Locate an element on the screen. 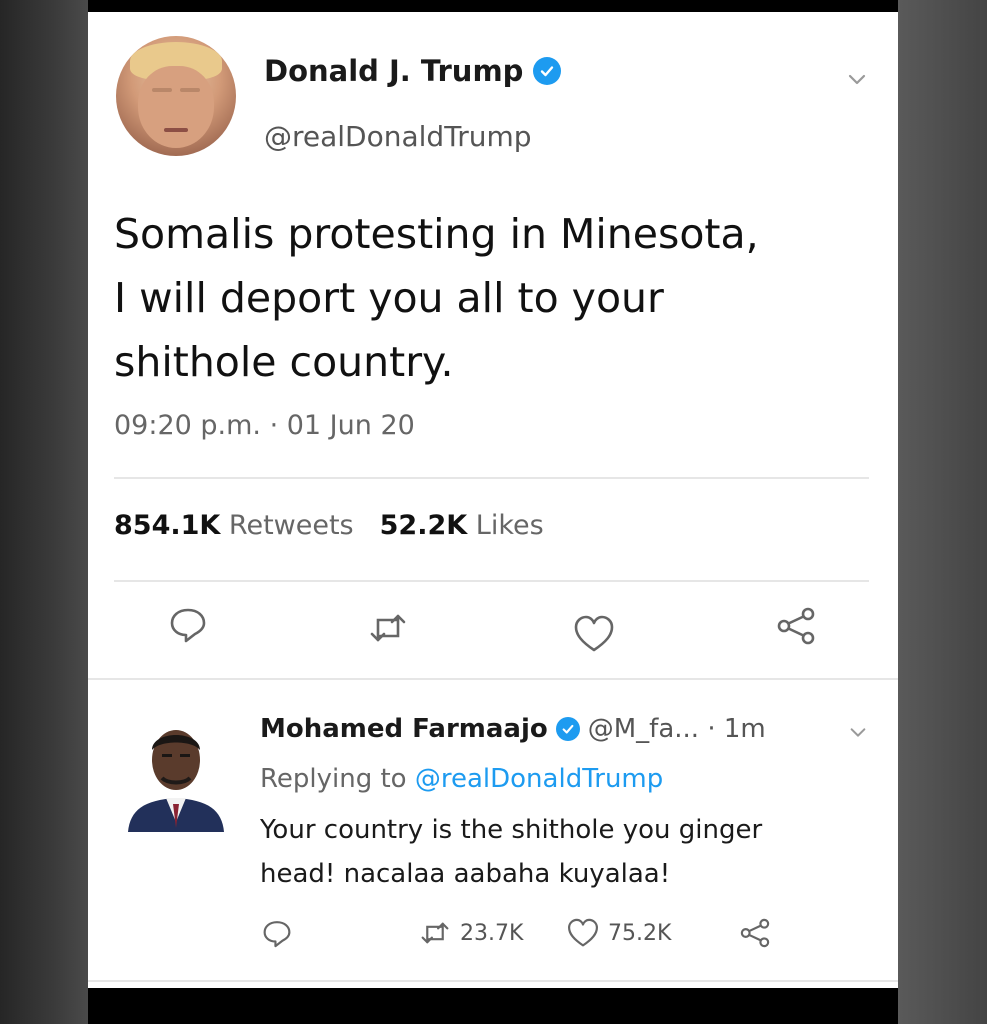  tweet-author: Donald J. Trump is located at coordinates (413, 71).